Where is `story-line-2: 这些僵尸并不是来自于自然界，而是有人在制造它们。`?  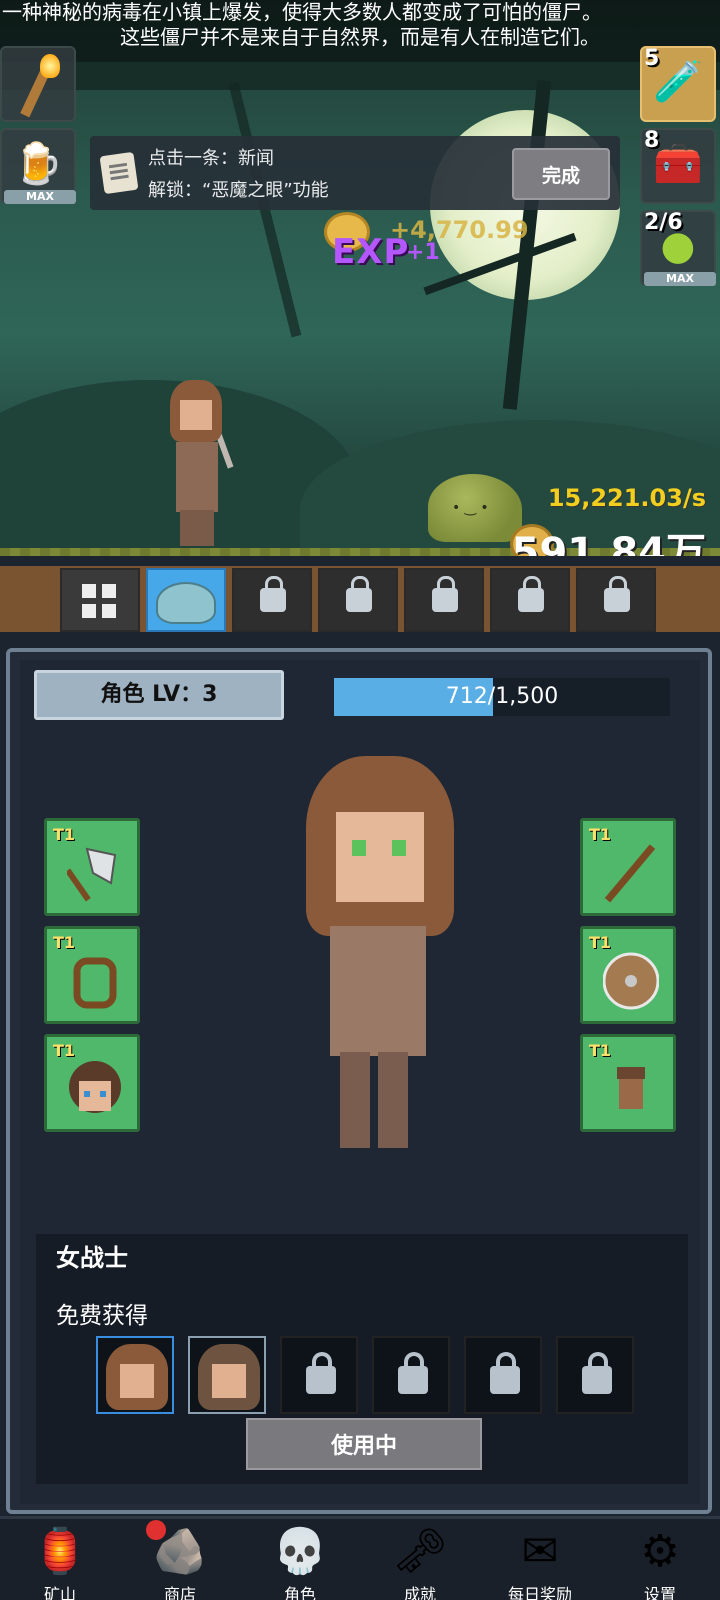
story-line-2: 这些僵尸并不是来自于自然界，而是有人在制造它们。 is located at coordinates (360, 37).